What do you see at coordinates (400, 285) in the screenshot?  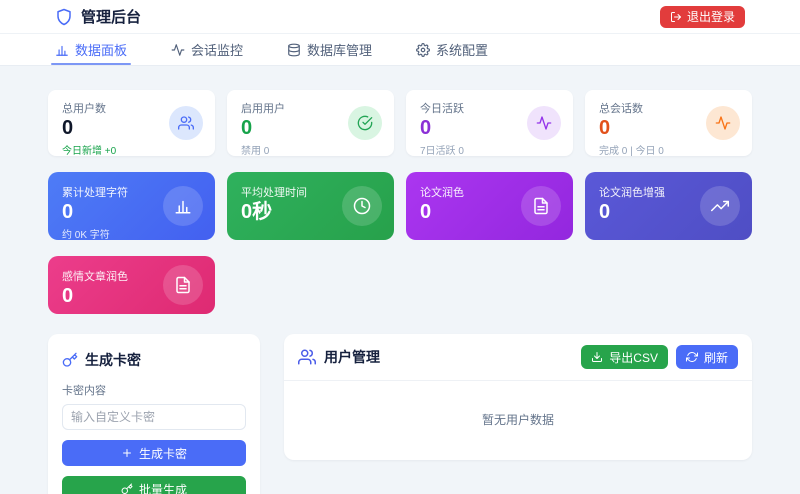 I see `metrics-row-2: 感情文章润色 0` at bounding box center [400, 285].